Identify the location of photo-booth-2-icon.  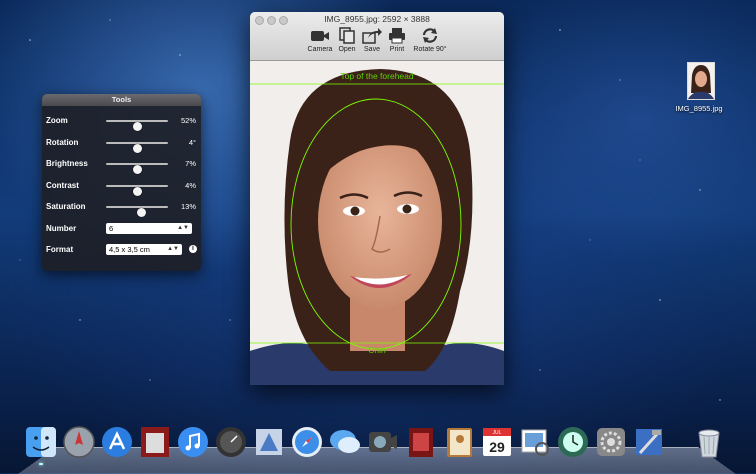
(421, 442).